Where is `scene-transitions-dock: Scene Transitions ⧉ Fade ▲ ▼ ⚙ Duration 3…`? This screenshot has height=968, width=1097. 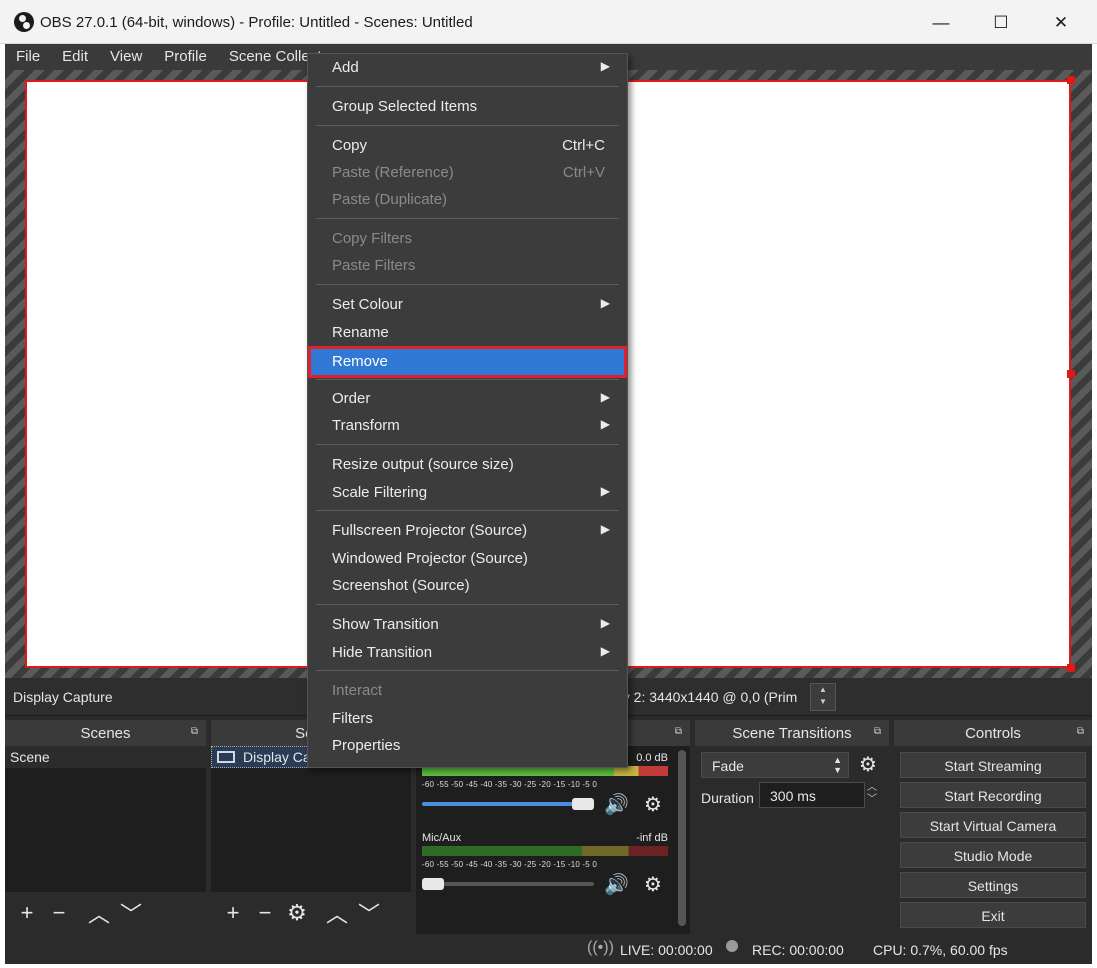 scene-transitions-dock: Scene Transitions ⧉ Fade ▲ ▼ ⚙ Duration 3… is located at coordinates (792, 827).